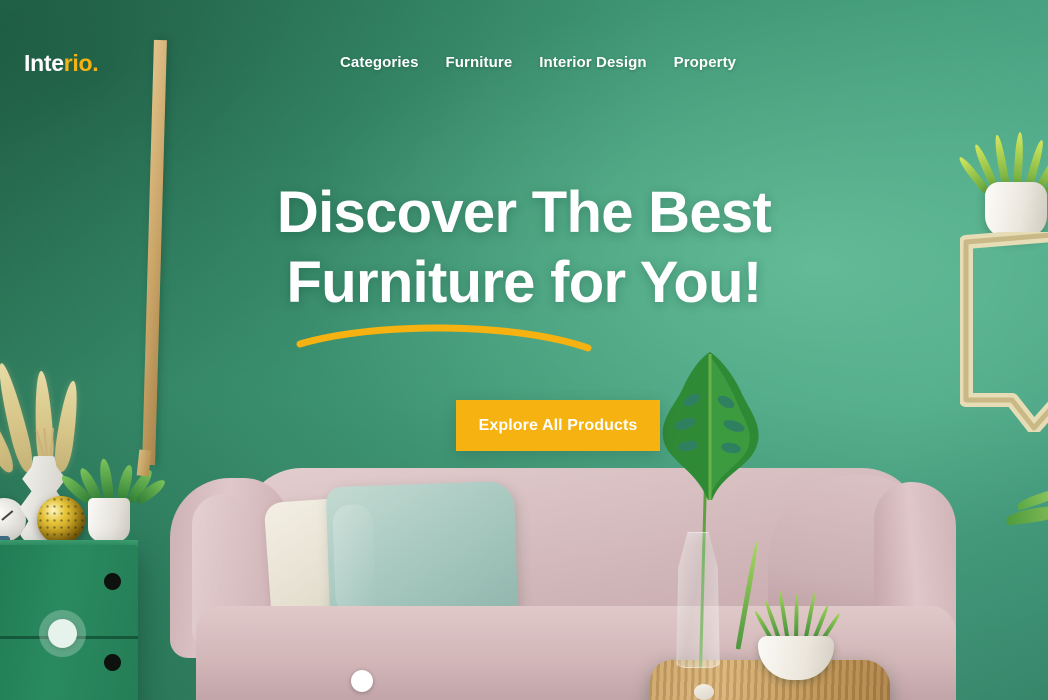 Image resolution: width=1048 pixels, height=700 pixels. I want to click on nav-item-furniture: Furniture, so click(479, 62).